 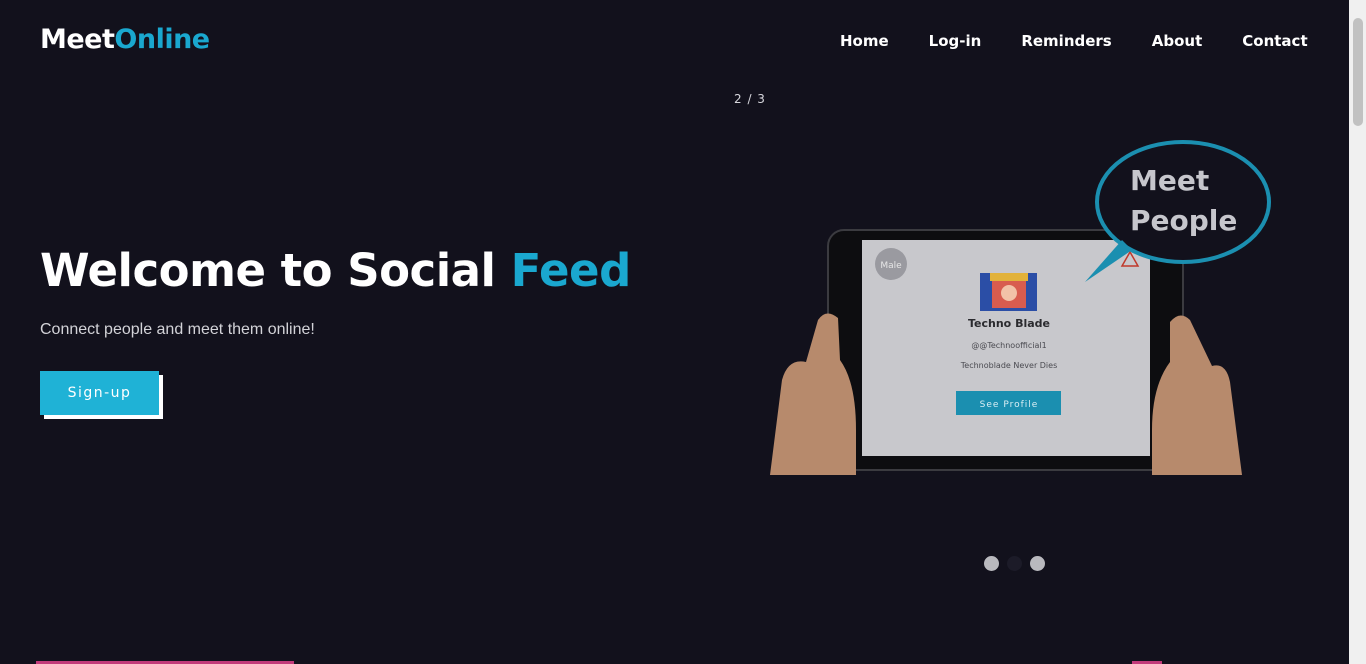 I want to click on nav-contact: Contact, so click(x=1274, y=41).